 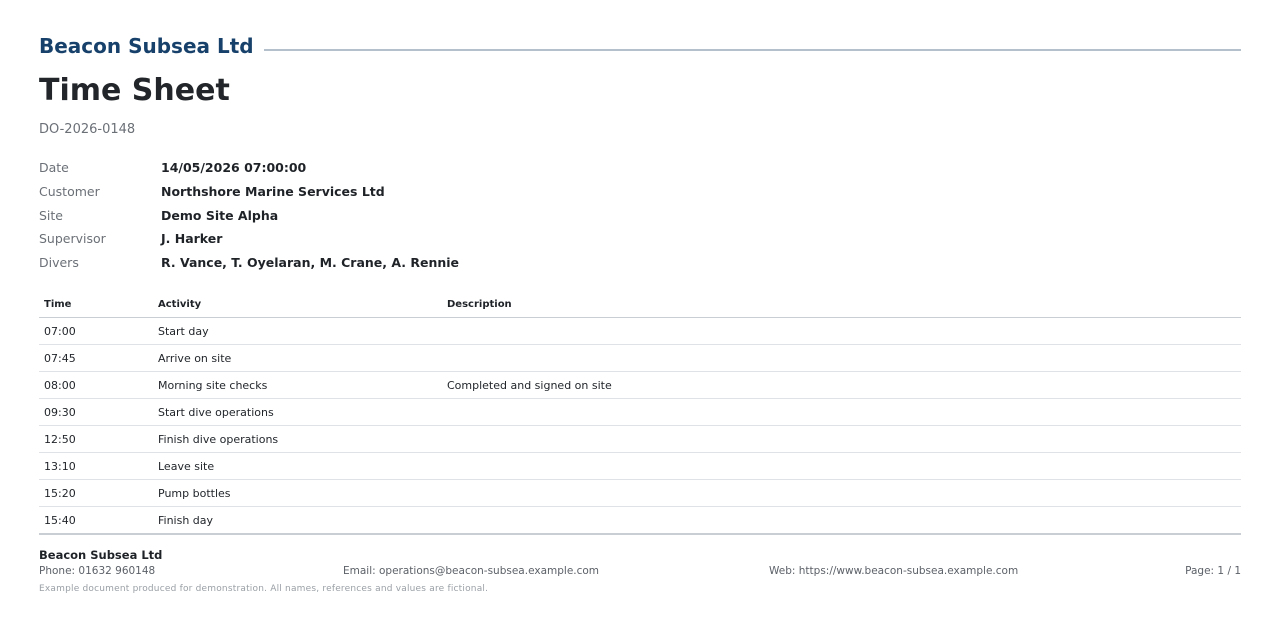 What do you see at coordinates (234, 168) in the screenshot?
I see `detail-value: 14/05/2026 07:00:00` at bounding box center [234, 168].